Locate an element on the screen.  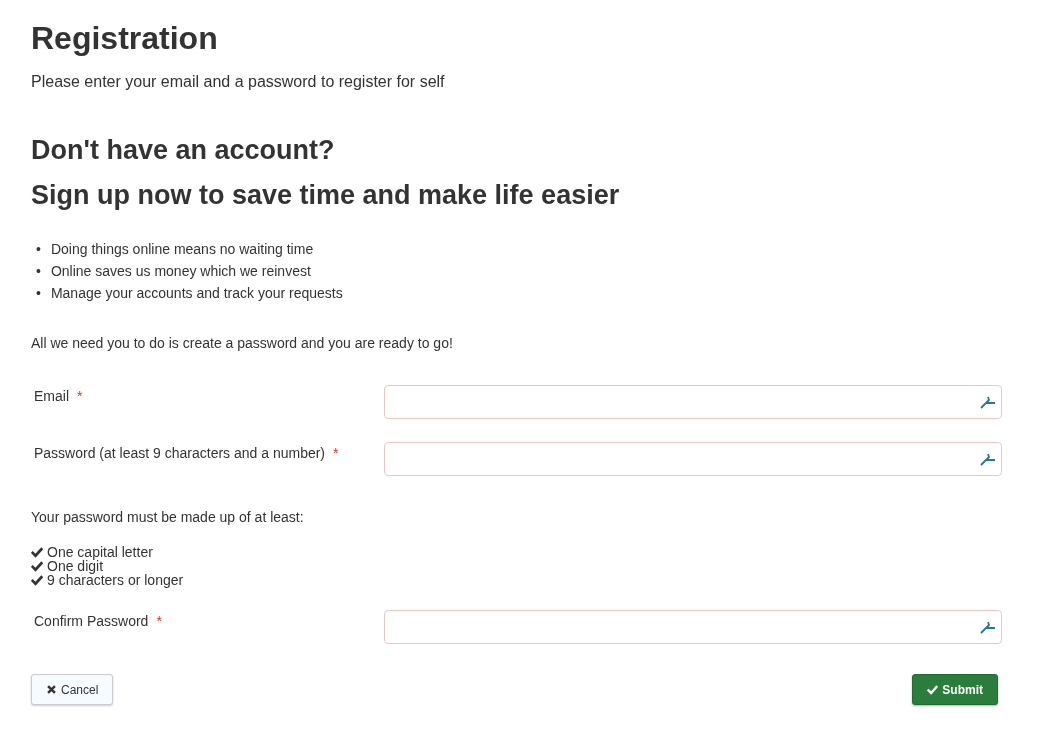
note-text: All we need you to do is create a password and you are ready to go! is located at coordinates (242, 343).